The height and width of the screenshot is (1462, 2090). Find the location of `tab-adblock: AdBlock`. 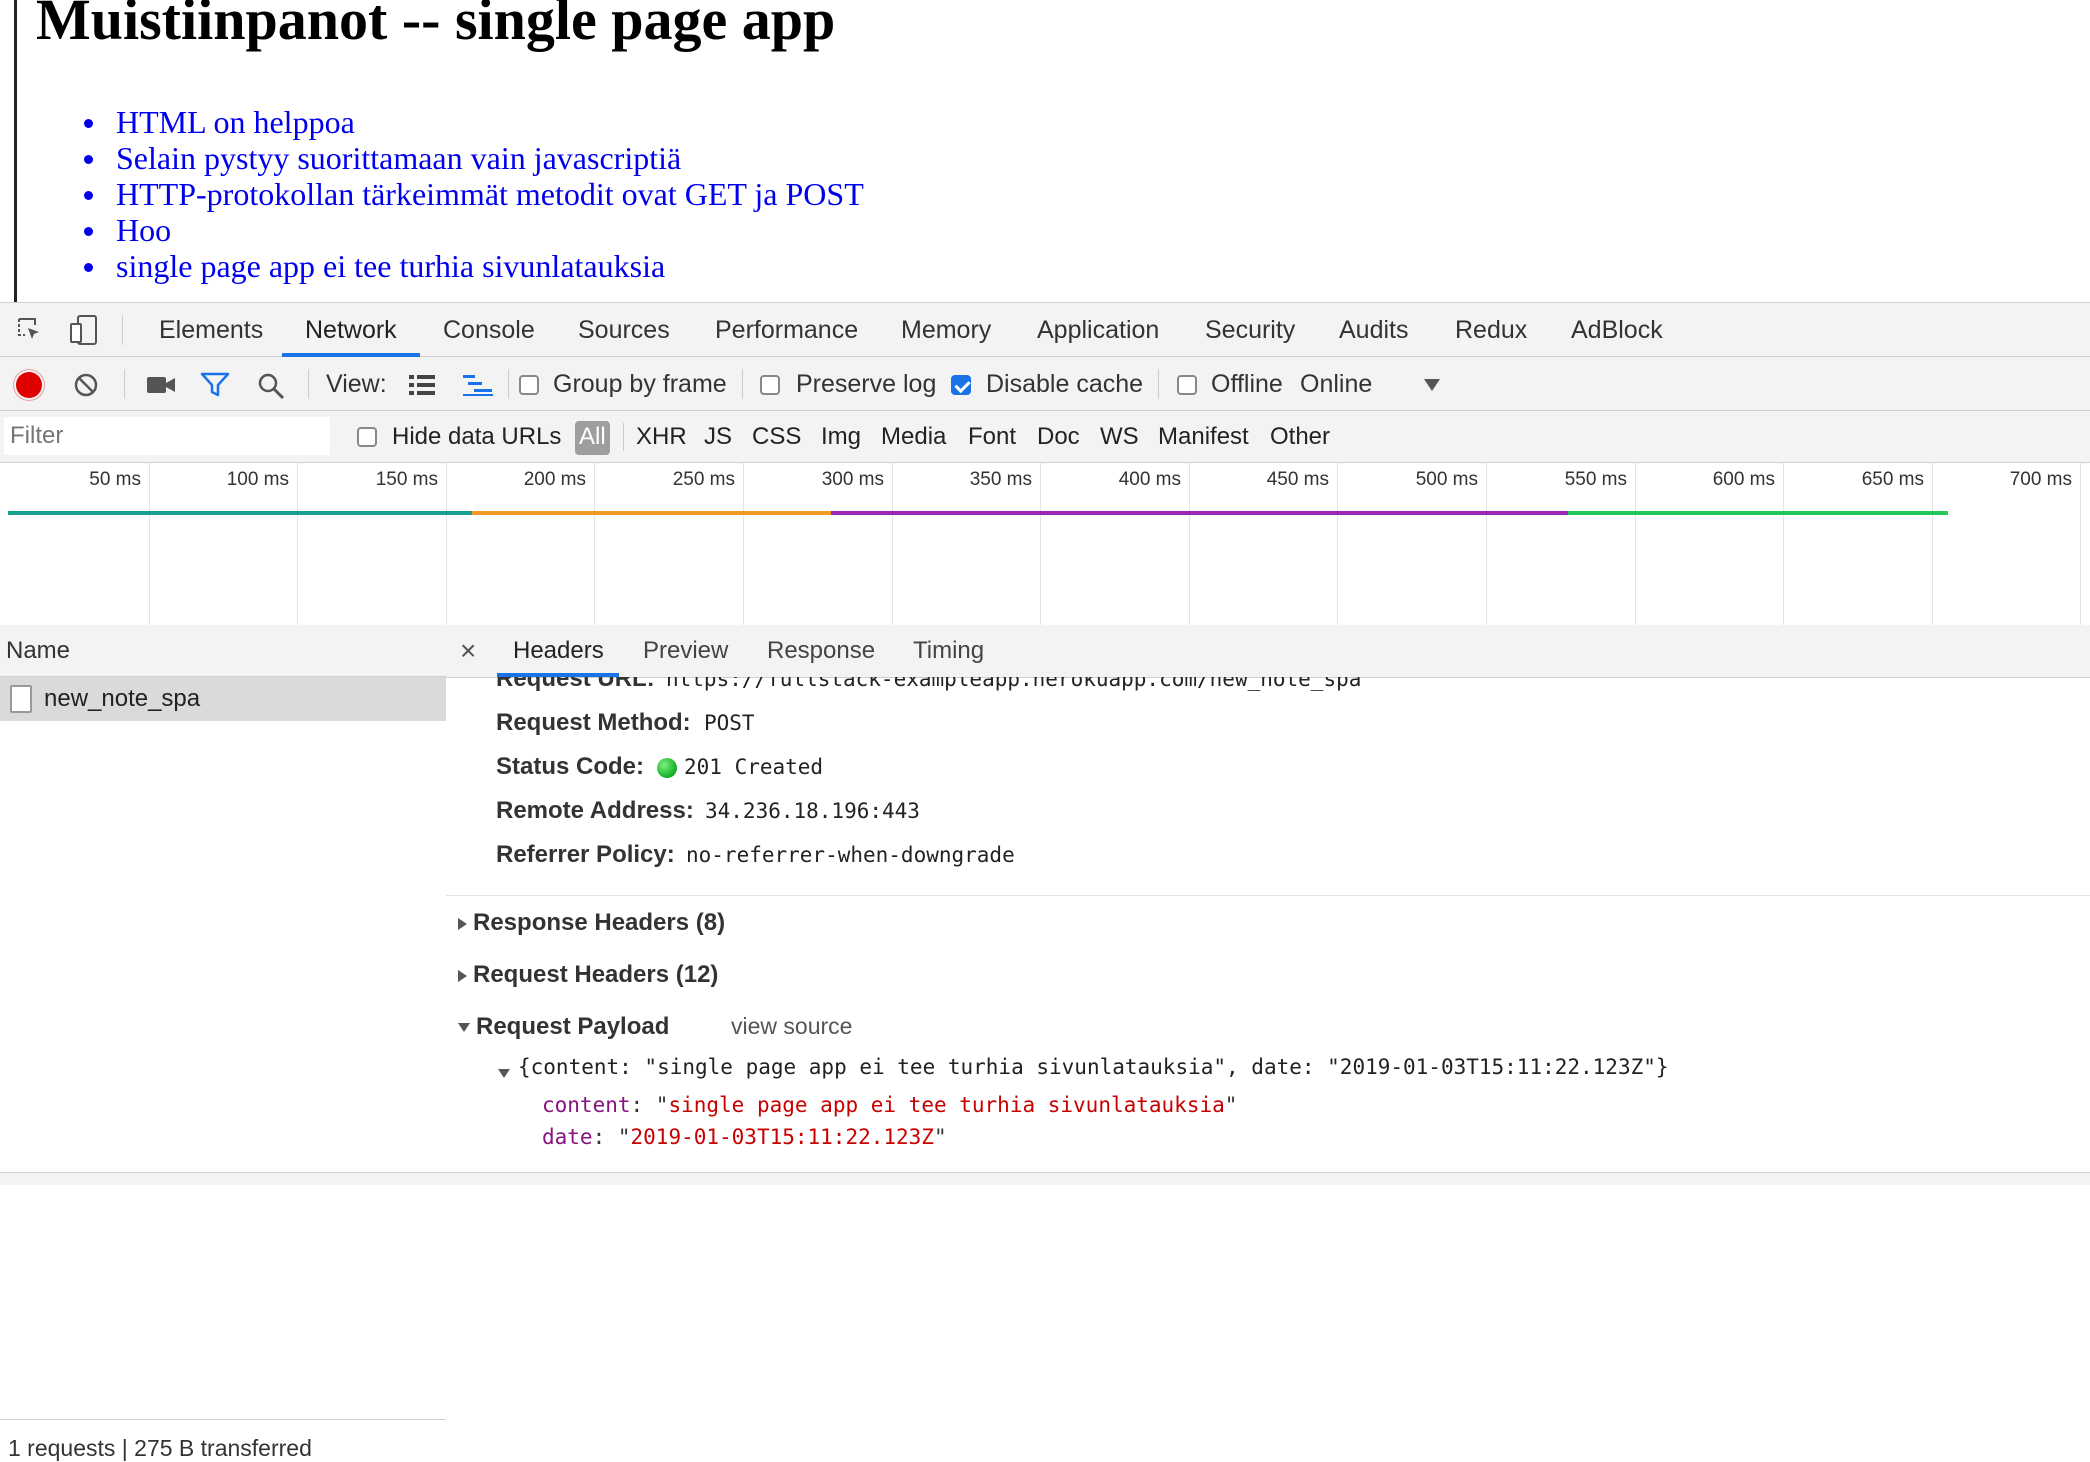

tab-adblock: AdBlock is located at coordinates (1617, 330).